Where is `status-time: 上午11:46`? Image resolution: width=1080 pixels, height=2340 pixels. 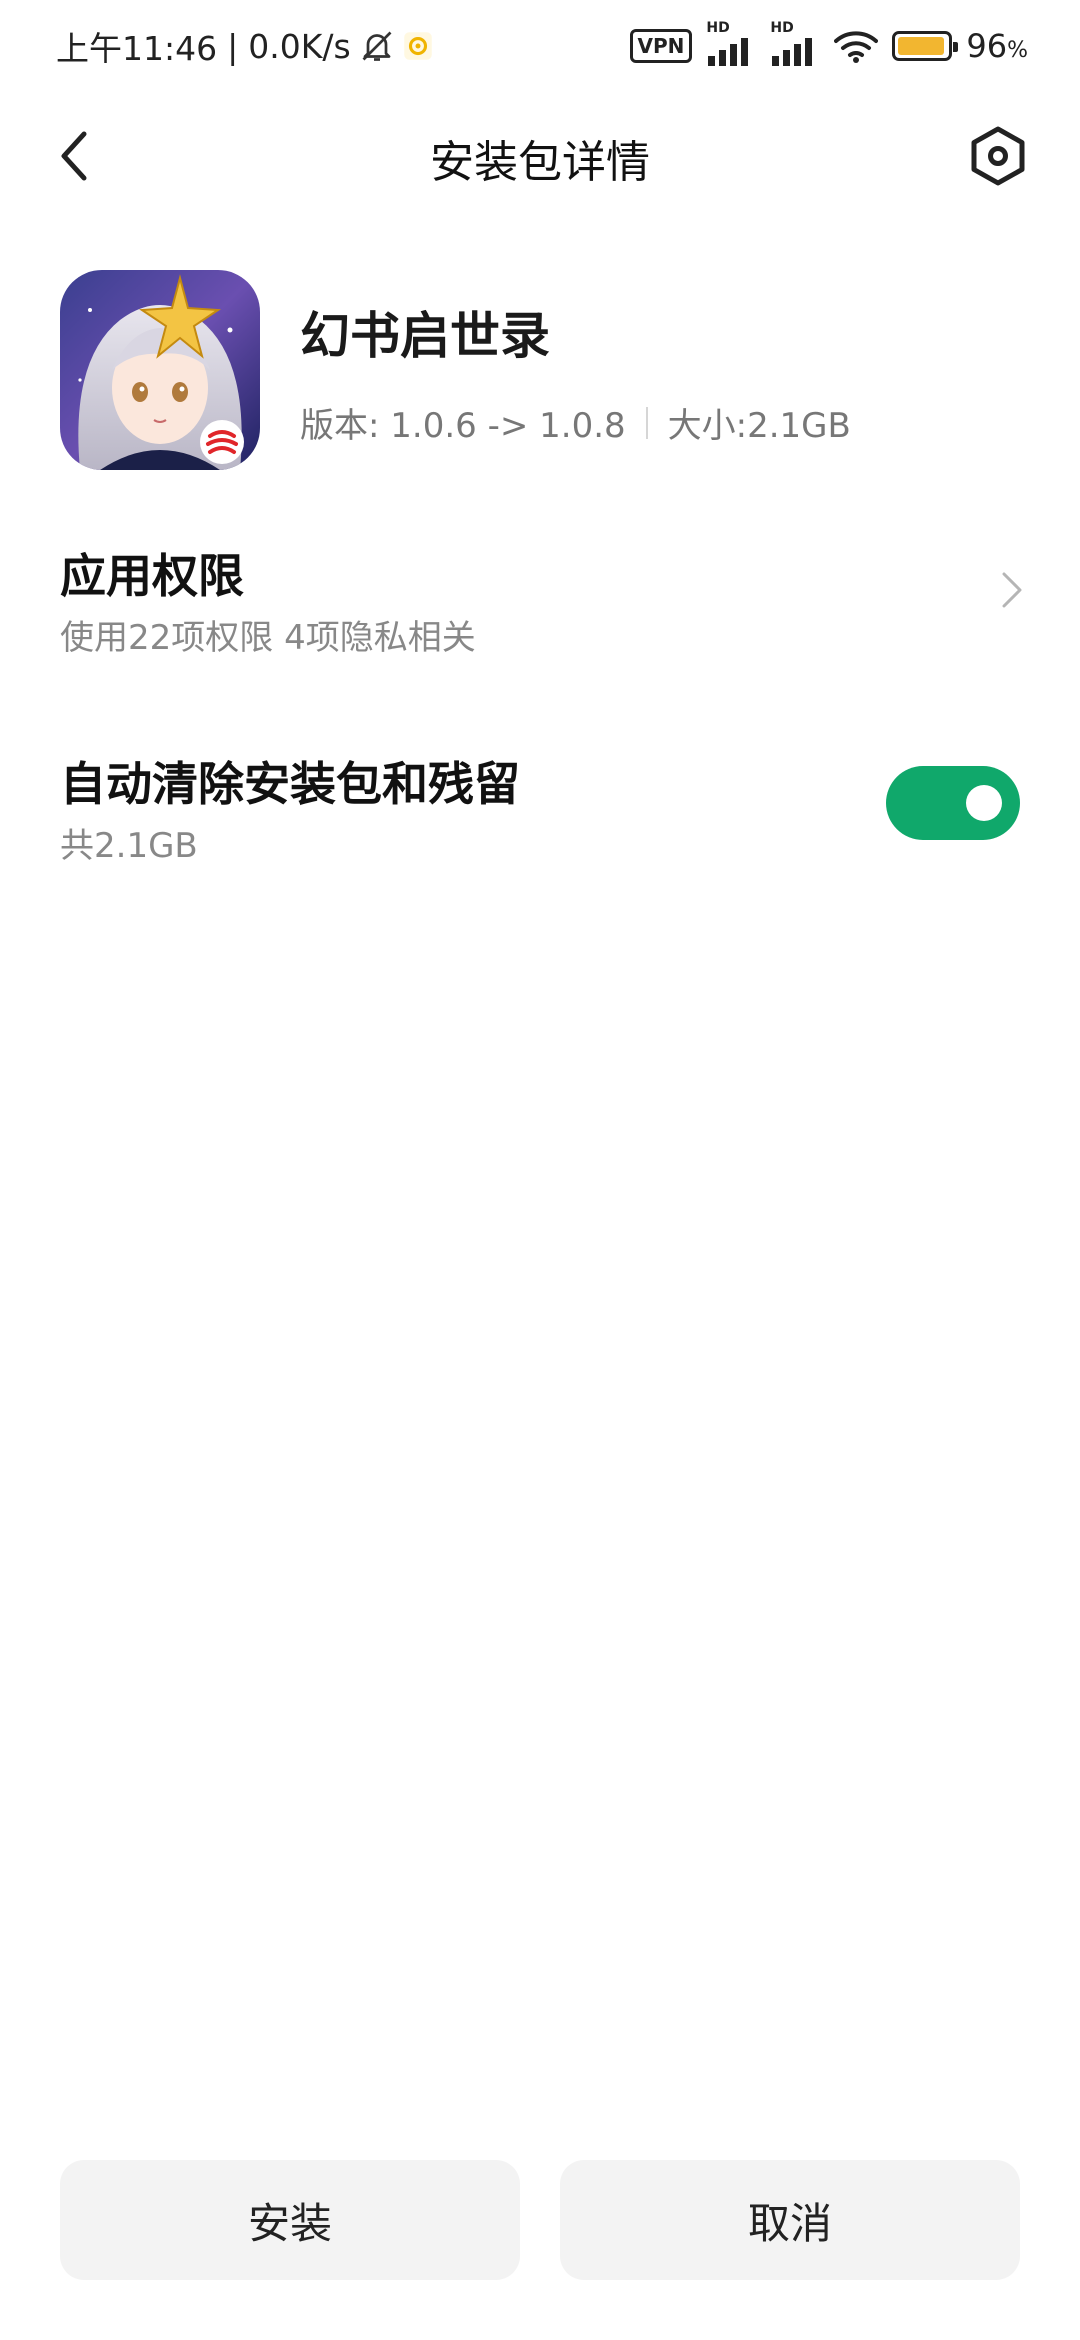 status-time: 上午11:46 is located at coordinates (137, 48).